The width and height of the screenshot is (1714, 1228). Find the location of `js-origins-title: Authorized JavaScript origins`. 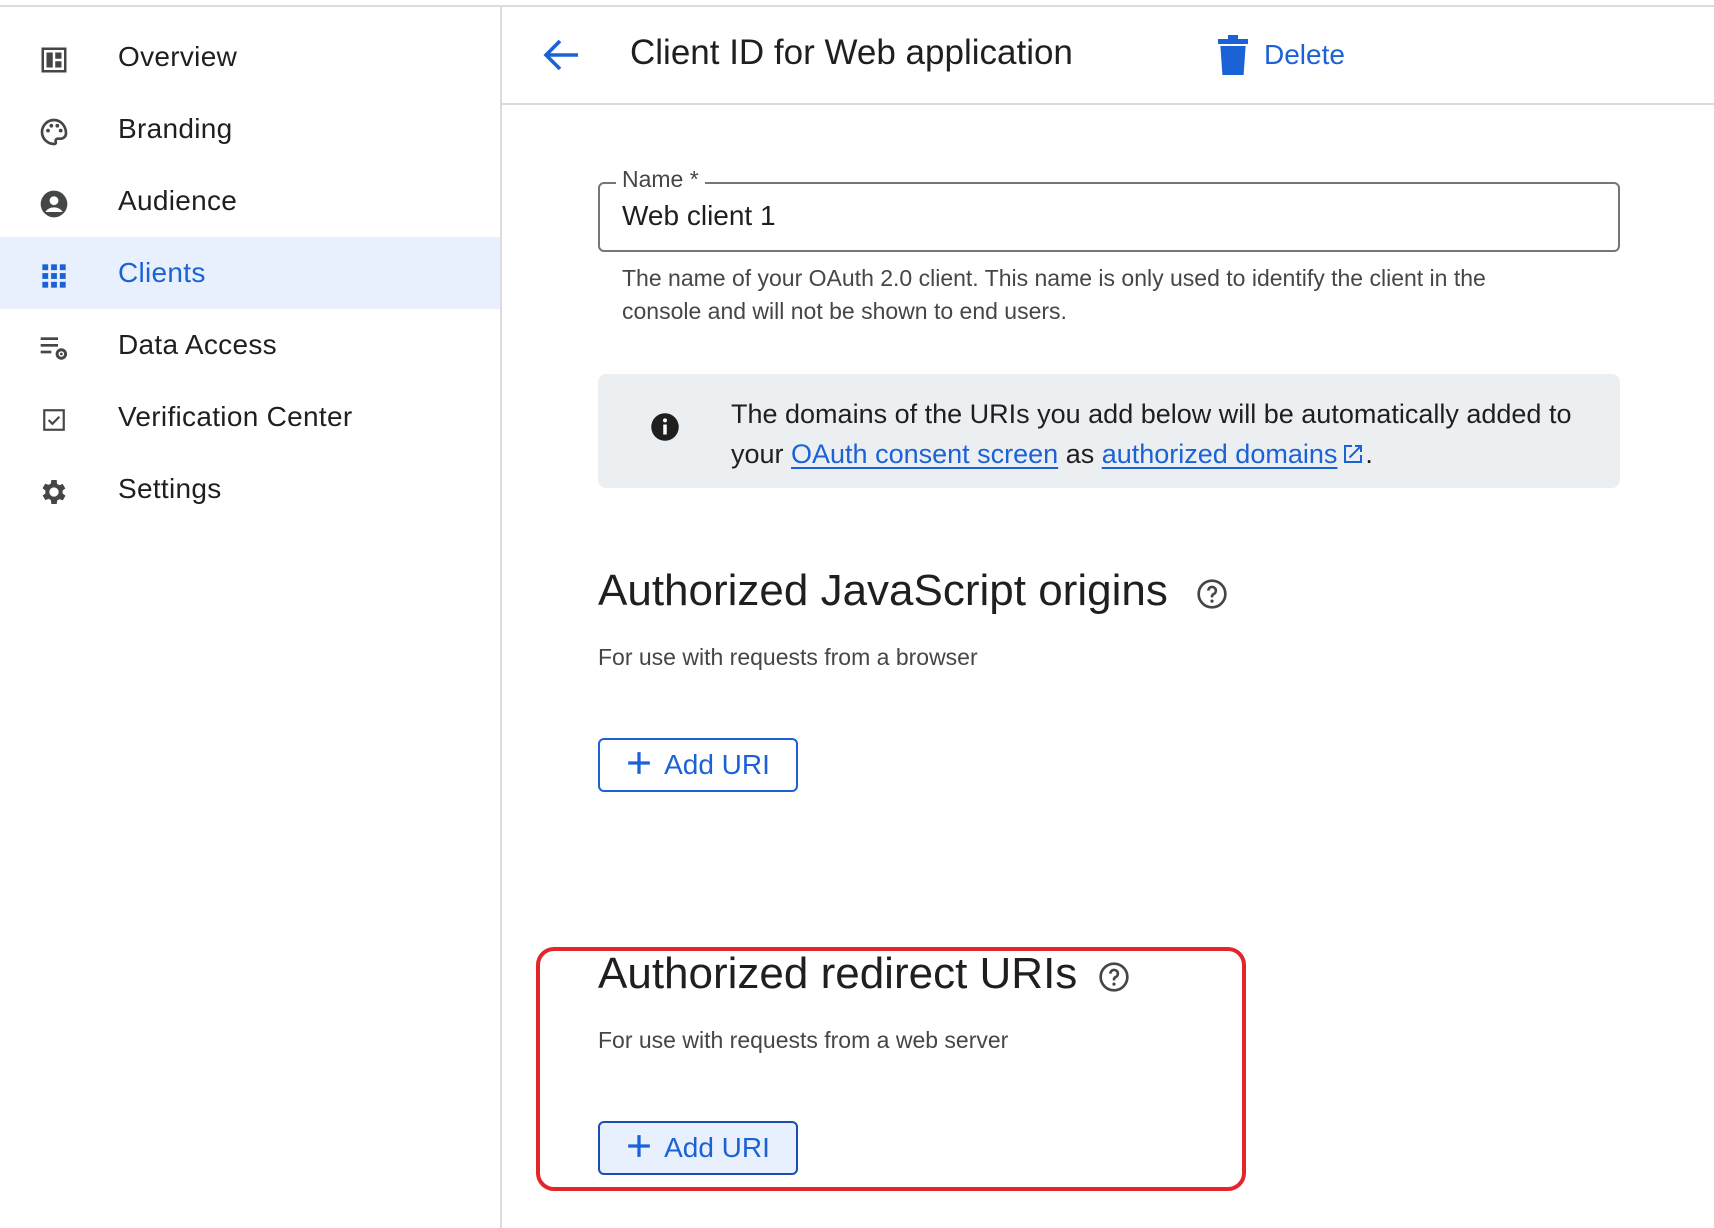

js-origins-title: Authorized JavaScript origins is located at coordinates (883, 590).